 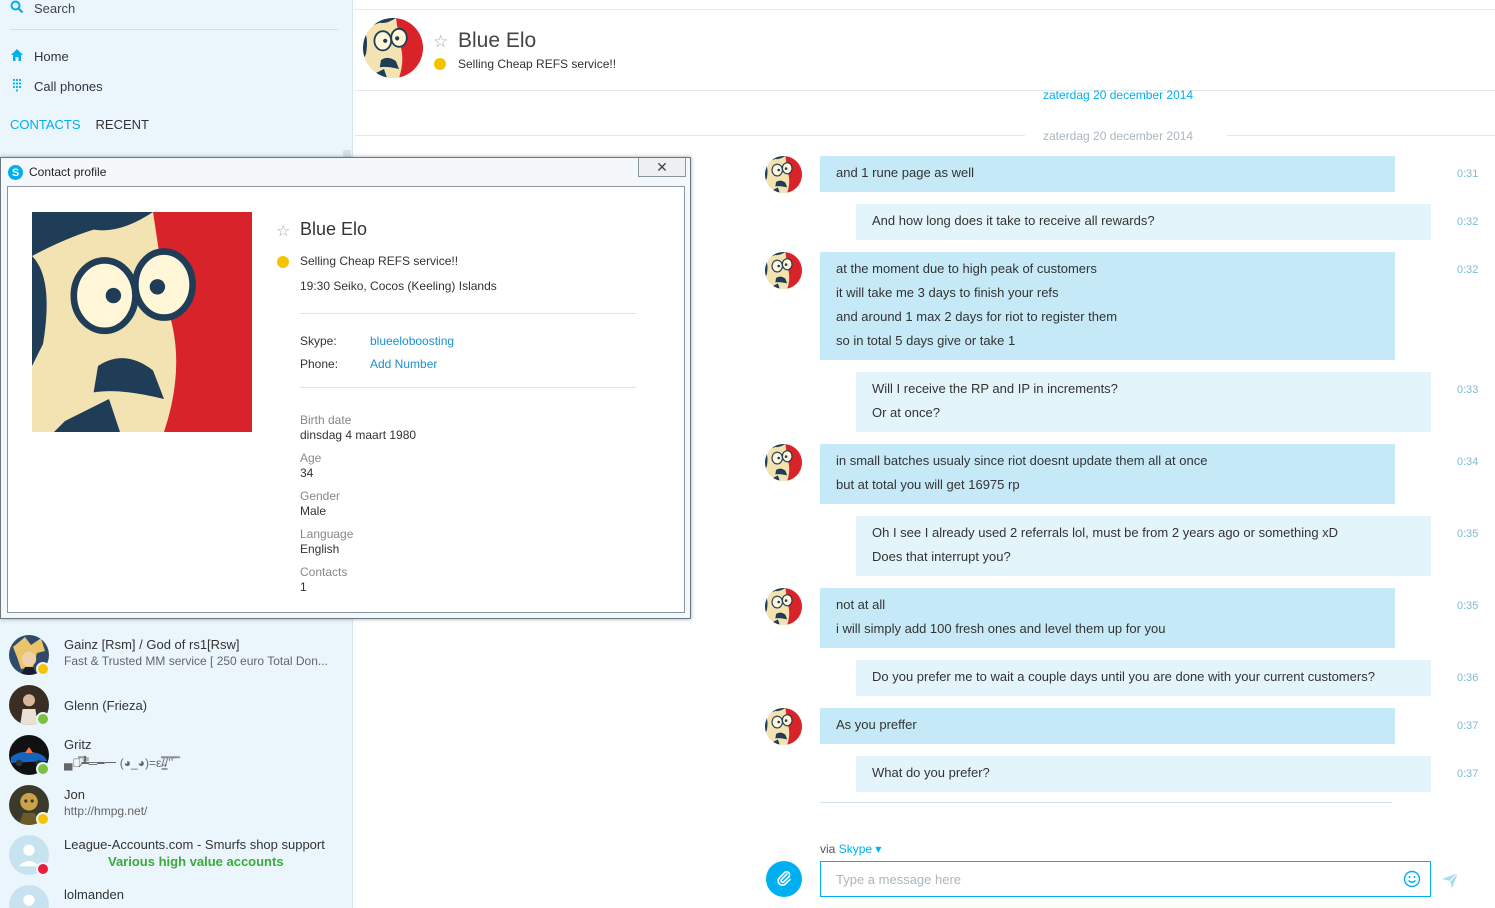 I want to click on header-contact-name: Blue Elo, so click(x=497, y=41).